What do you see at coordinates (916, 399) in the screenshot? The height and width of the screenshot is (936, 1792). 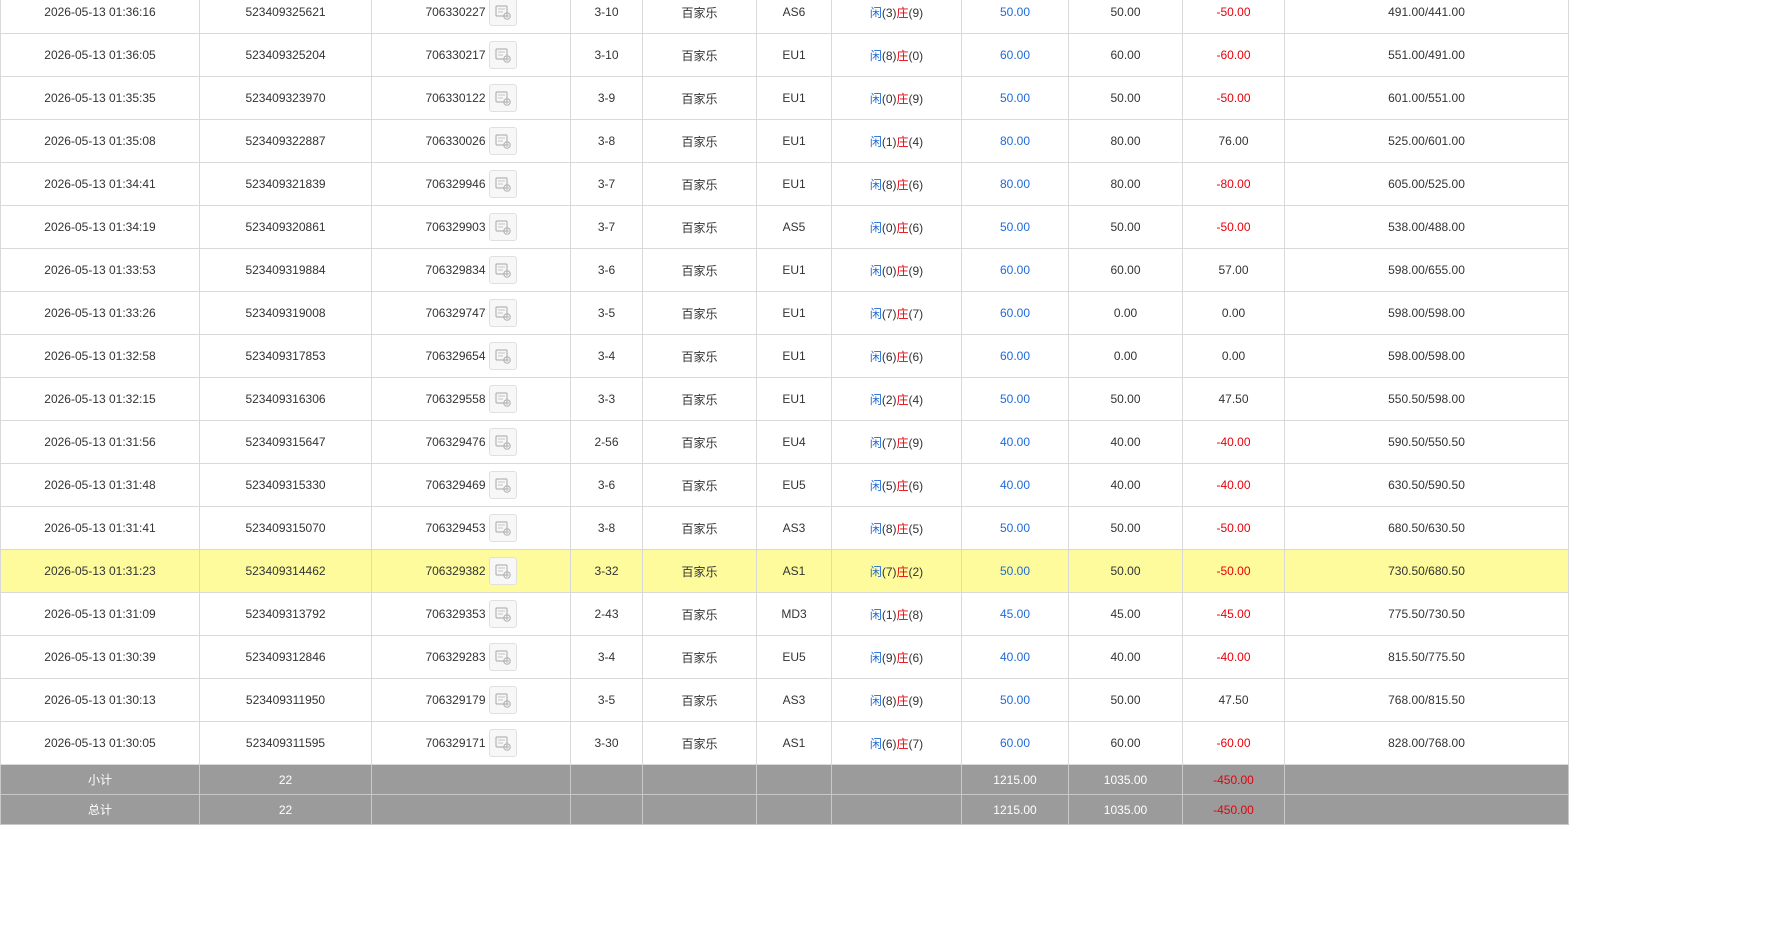 I see `banker-points: (4)` at bounding box center [916, 399].